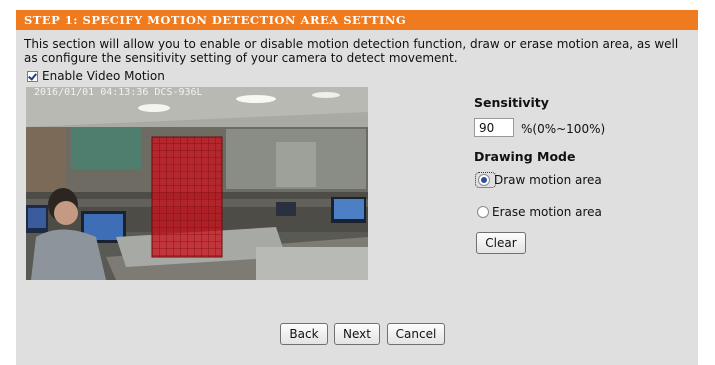 The image size is (715, 365). I want to click on erase-motion-area-label: Erase motion area, so click(547, 212).